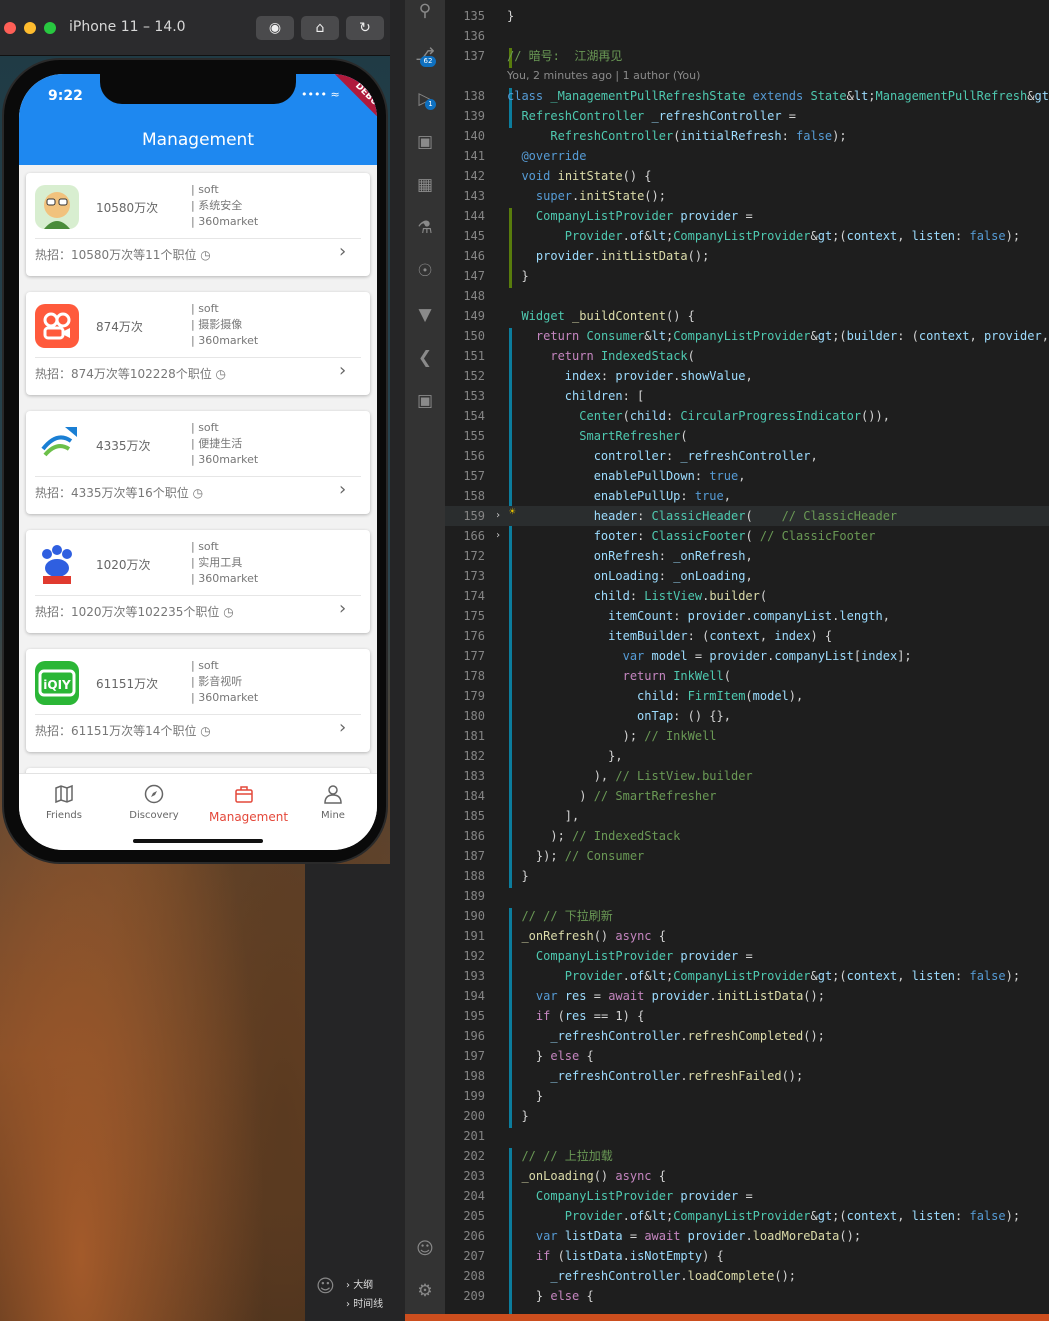 The image size is (1049, 1321). Describe the element at coordinates (747, 476) in the screenshot. I see `code-line: 157 enablePullDown: true,` at that location.